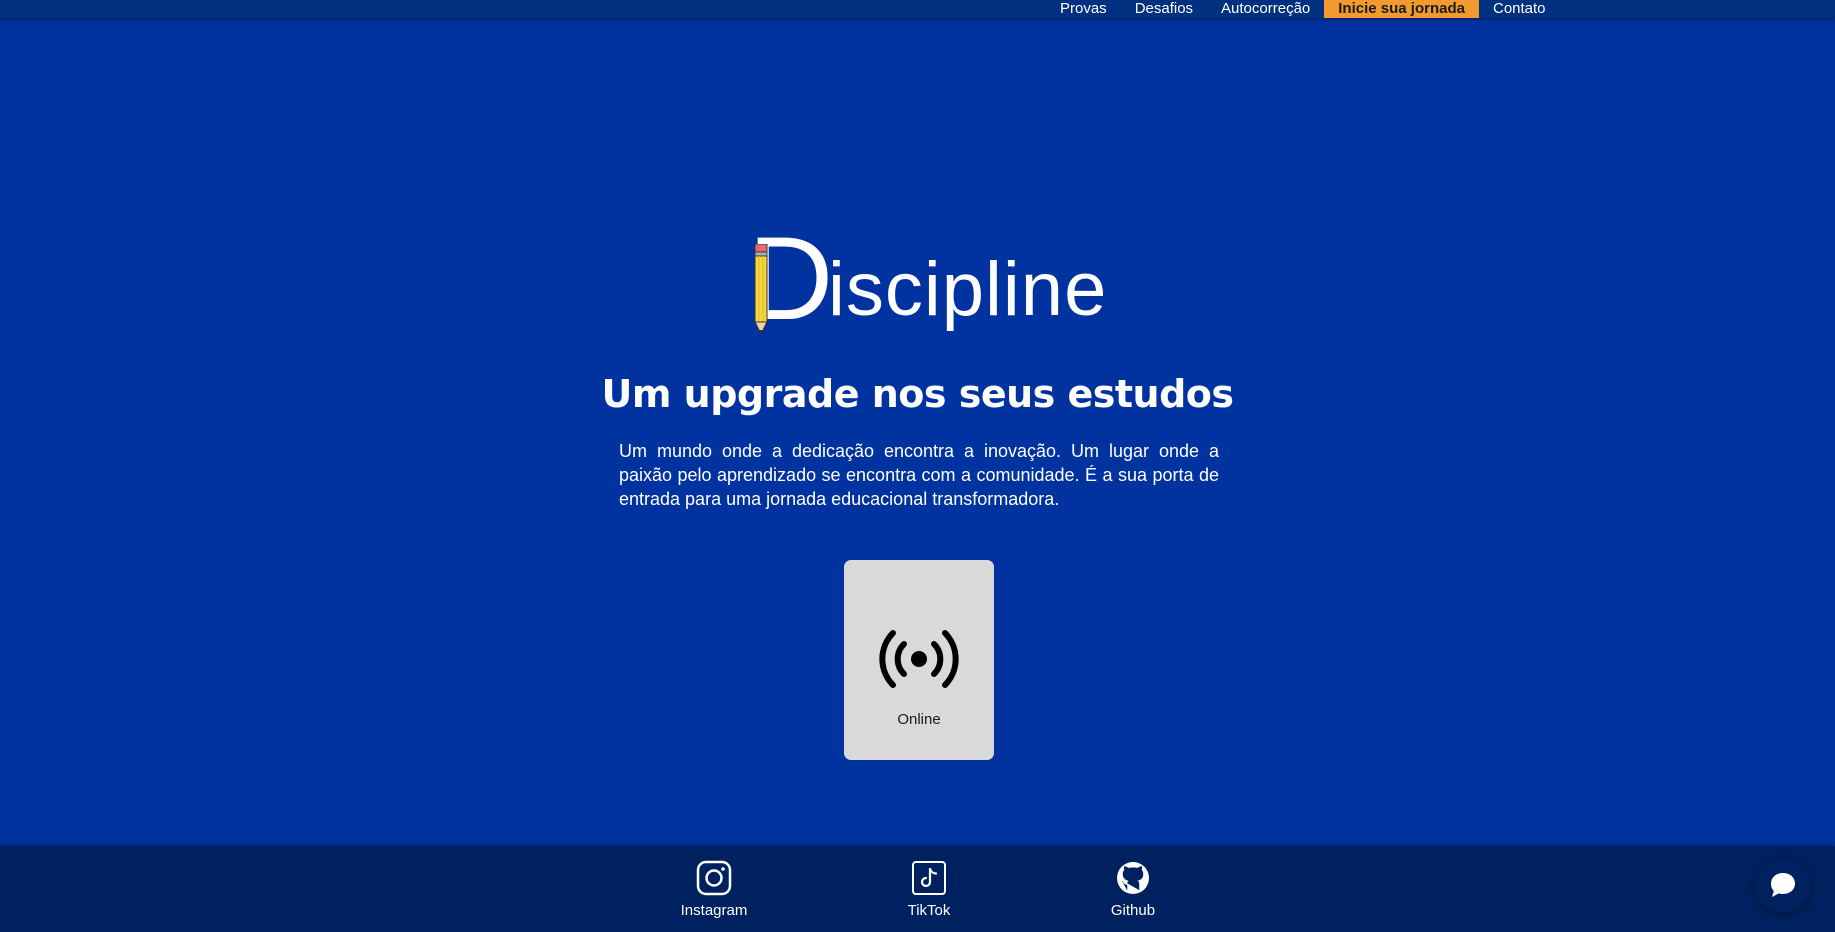 This screenshot has height=932, width=1835. I want to click on logo-wordmark: iscipline, so click(968, 289).